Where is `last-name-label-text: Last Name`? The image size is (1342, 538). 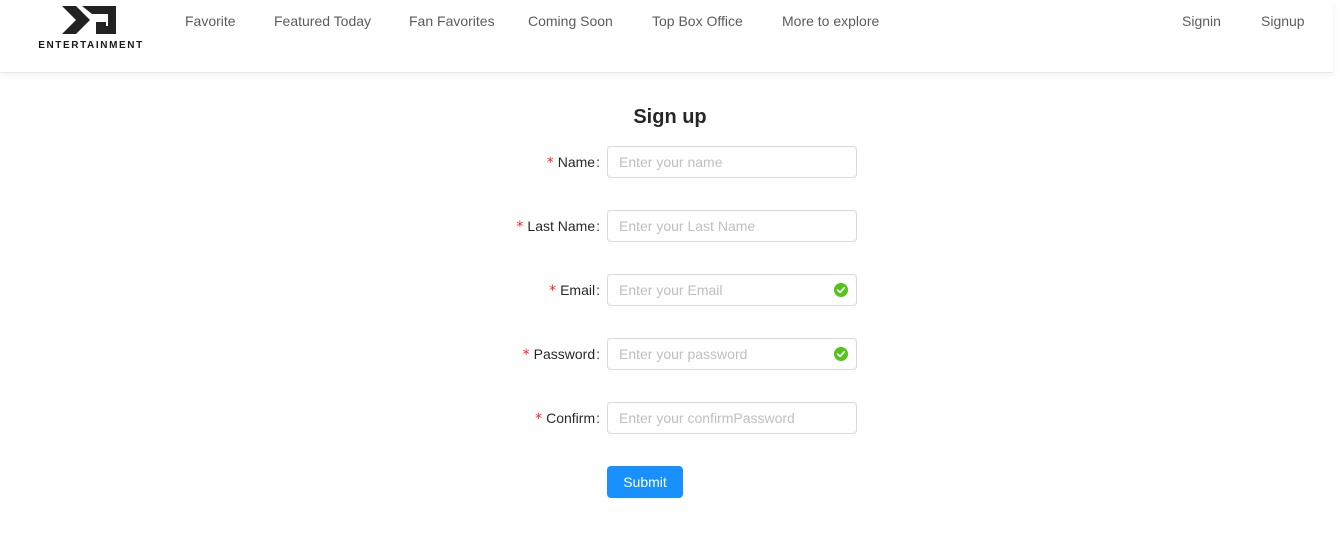
last-name-label-text: Last Name is located at coordinates (561, 226).